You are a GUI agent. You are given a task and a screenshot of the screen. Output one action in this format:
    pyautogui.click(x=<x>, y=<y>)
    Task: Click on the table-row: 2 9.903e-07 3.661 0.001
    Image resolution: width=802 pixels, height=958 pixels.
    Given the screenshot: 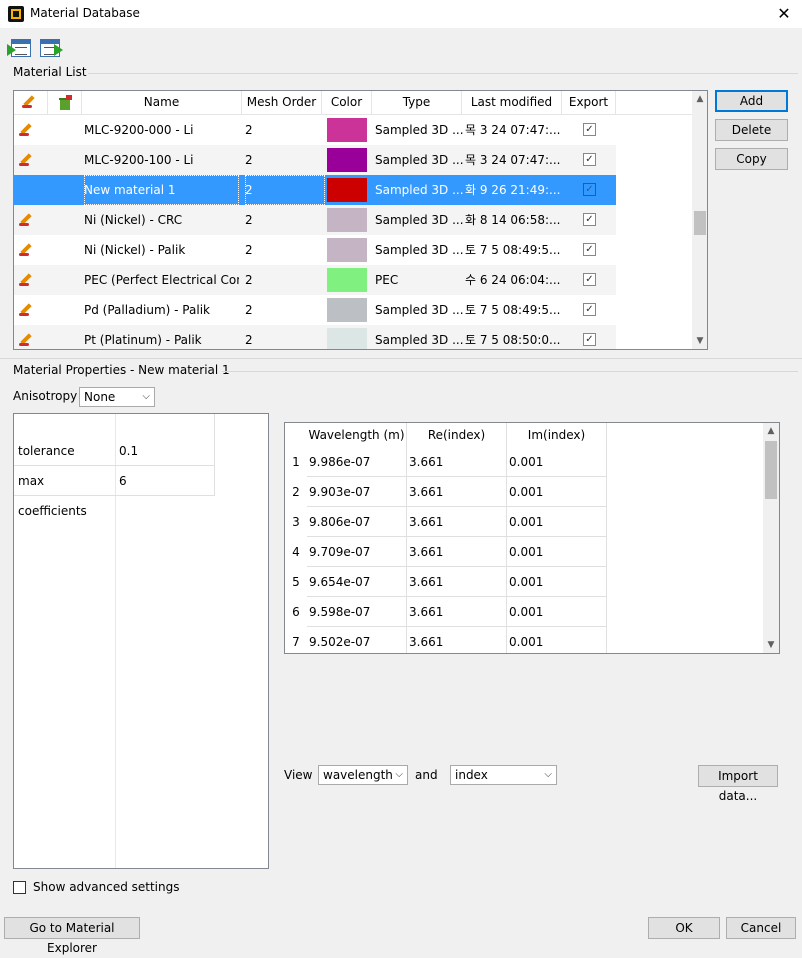 What is the action you would take?
    pyautogui.click(x=446, y=492)
    